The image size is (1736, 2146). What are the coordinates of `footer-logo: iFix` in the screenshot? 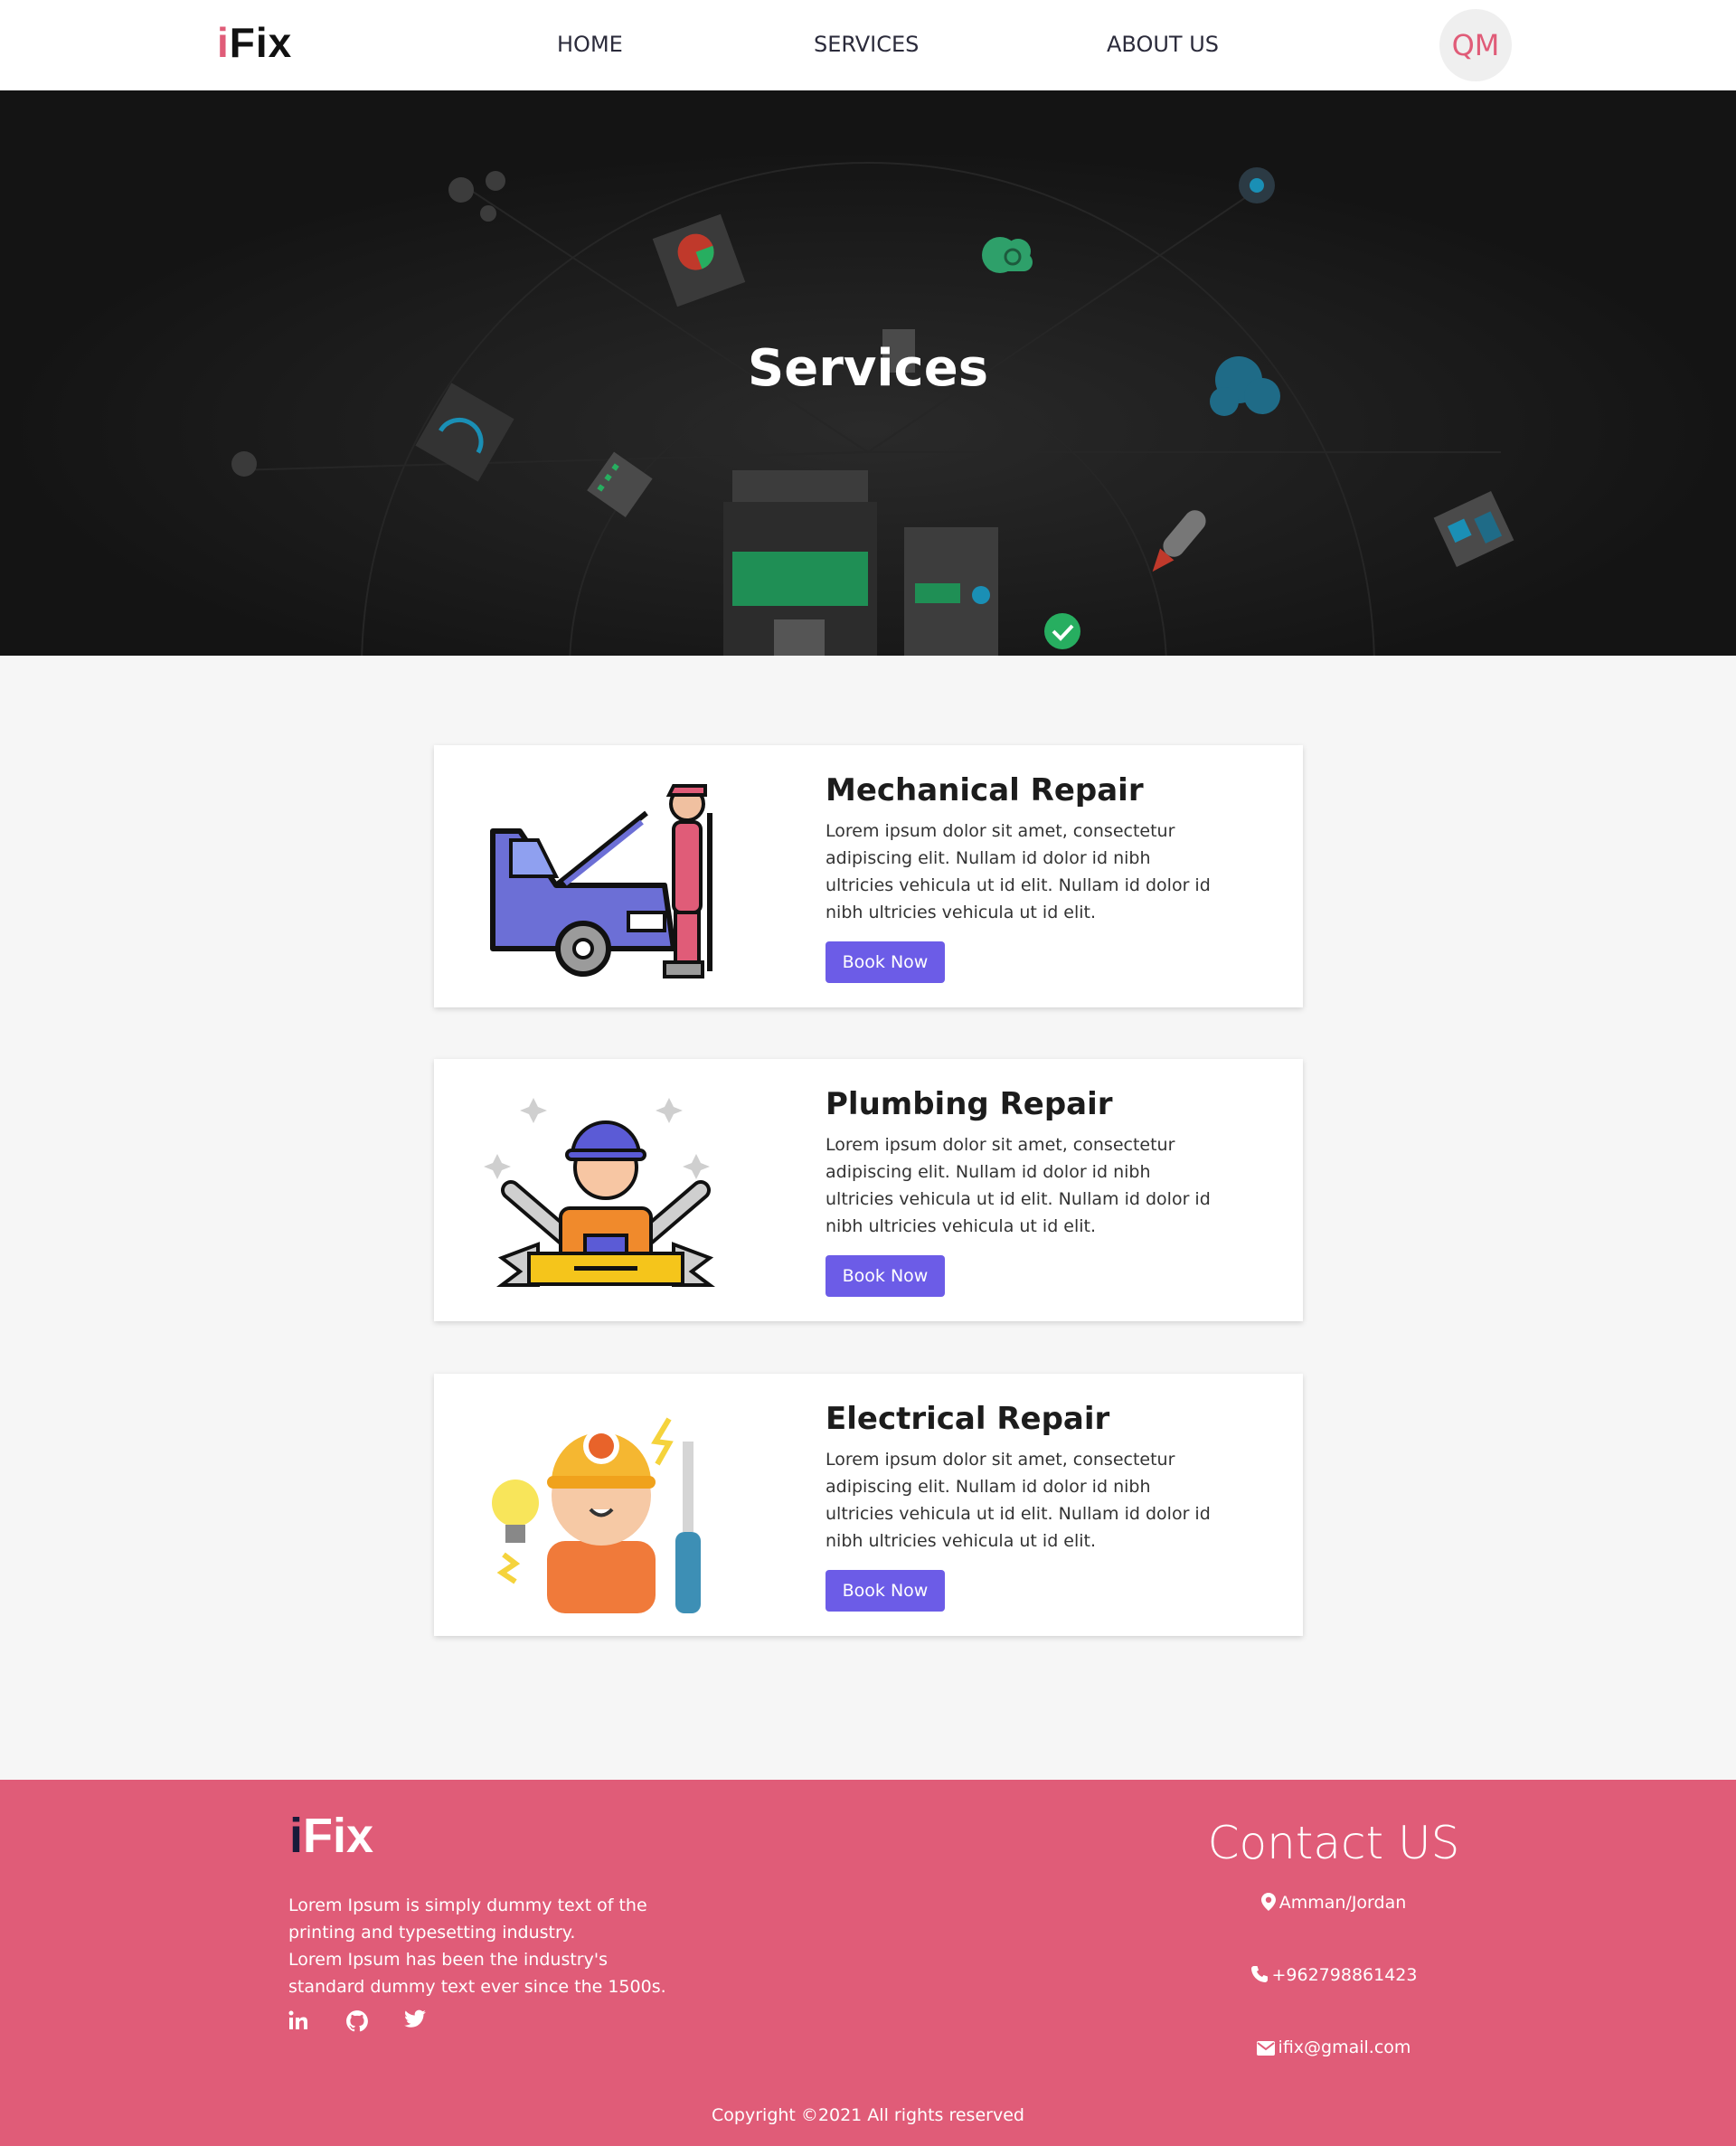 It's located at (348, 1836).